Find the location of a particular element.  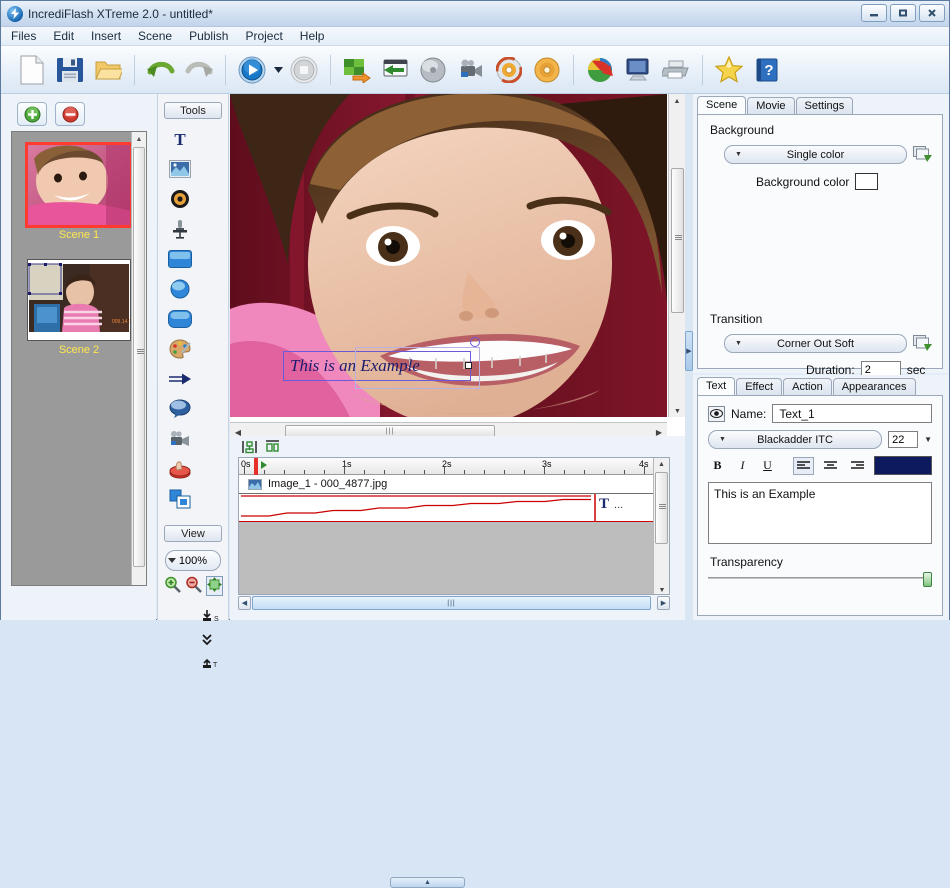

bold-button: B is located at coordinates (717, 465).